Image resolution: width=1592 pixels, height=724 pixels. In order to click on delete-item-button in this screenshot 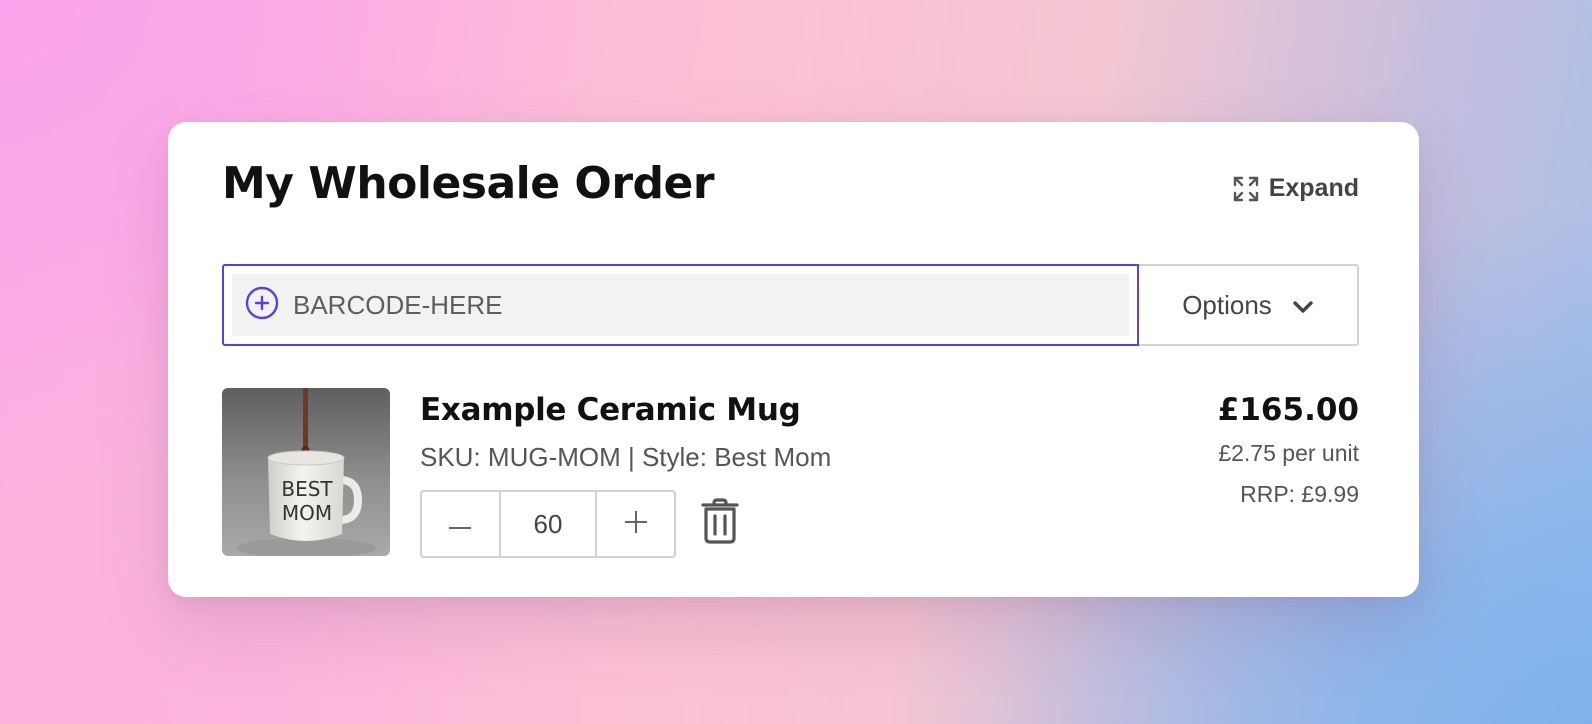, I will do `click(720, 523)`.